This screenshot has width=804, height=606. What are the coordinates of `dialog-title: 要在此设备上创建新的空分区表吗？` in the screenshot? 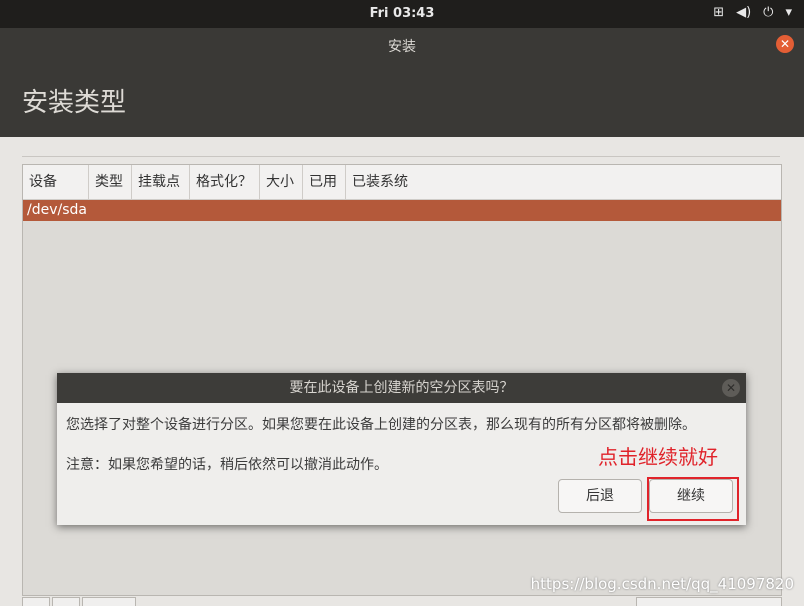 It's located at (401, 388).